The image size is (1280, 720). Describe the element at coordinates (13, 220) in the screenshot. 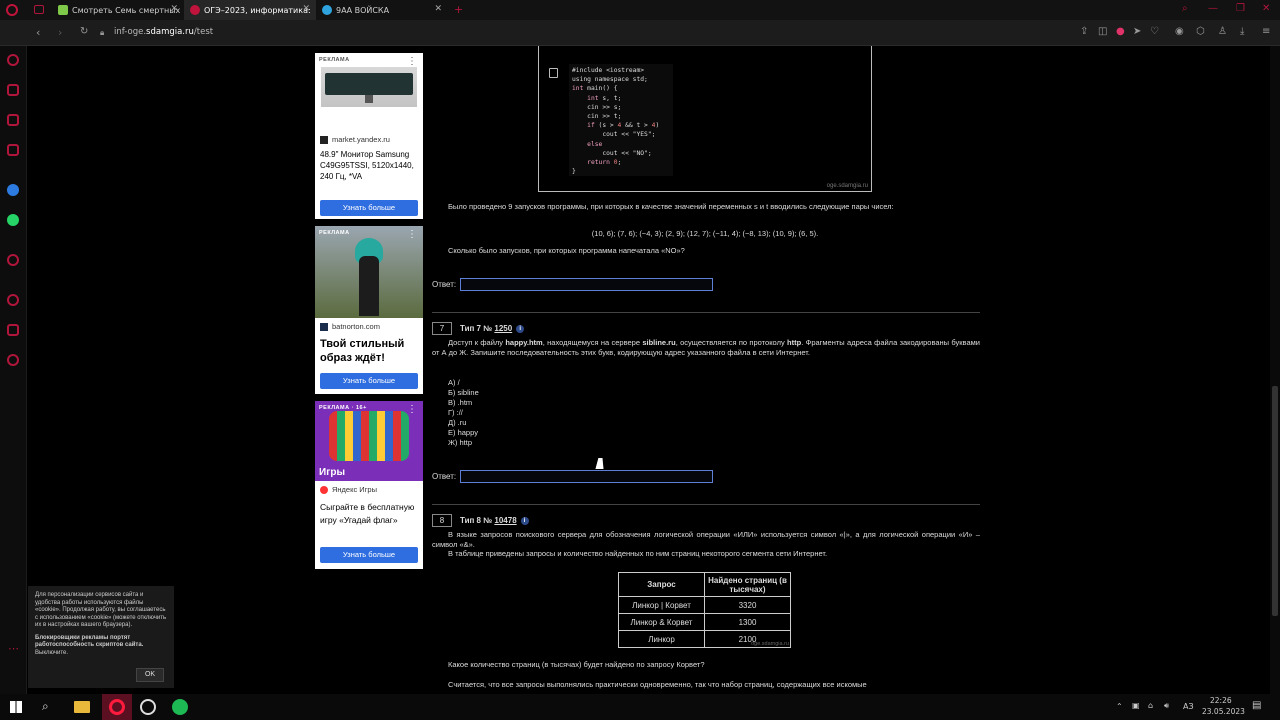

I see `whatsapp-icon` at that location.